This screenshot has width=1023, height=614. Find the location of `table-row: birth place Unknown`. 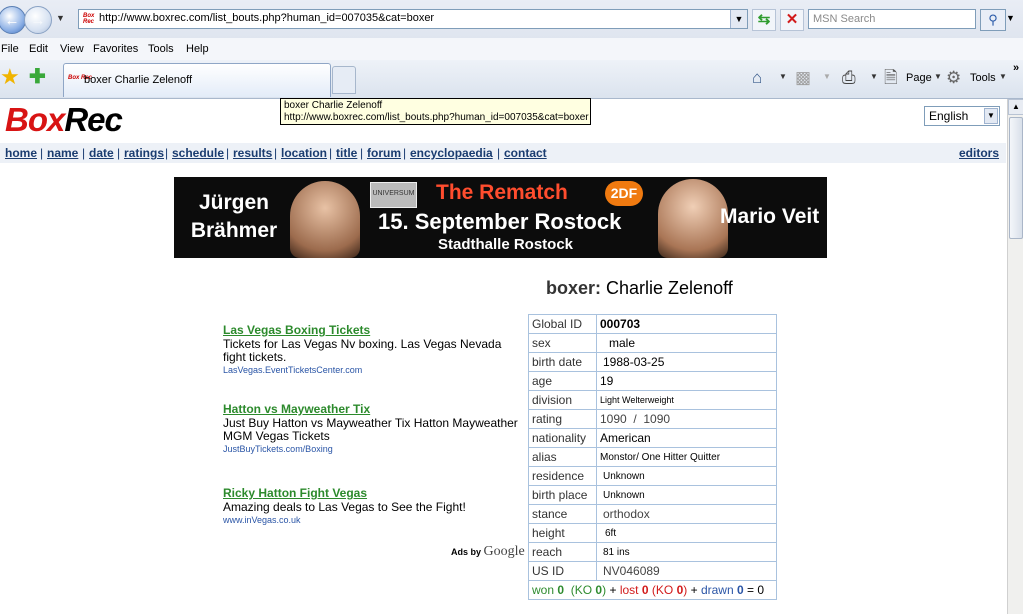

table-row: birth place Unknown is located at coordinates (652, 495).